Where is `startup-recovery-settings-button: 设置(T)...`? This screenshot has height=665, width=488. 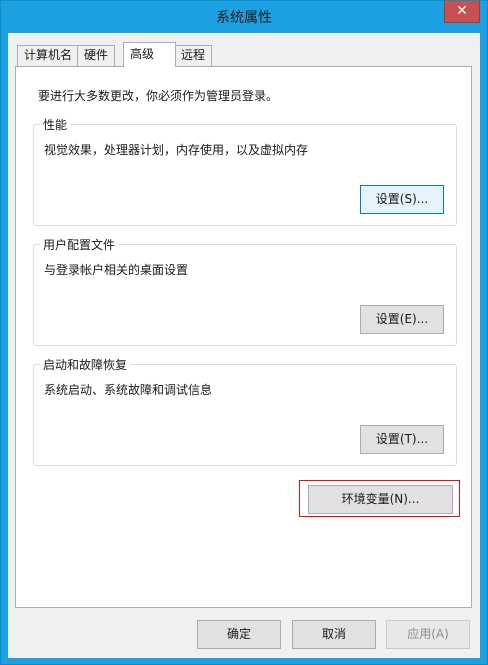 startup-recovery-settings-button: 设置(T)... is located at coordinates (402, 439).